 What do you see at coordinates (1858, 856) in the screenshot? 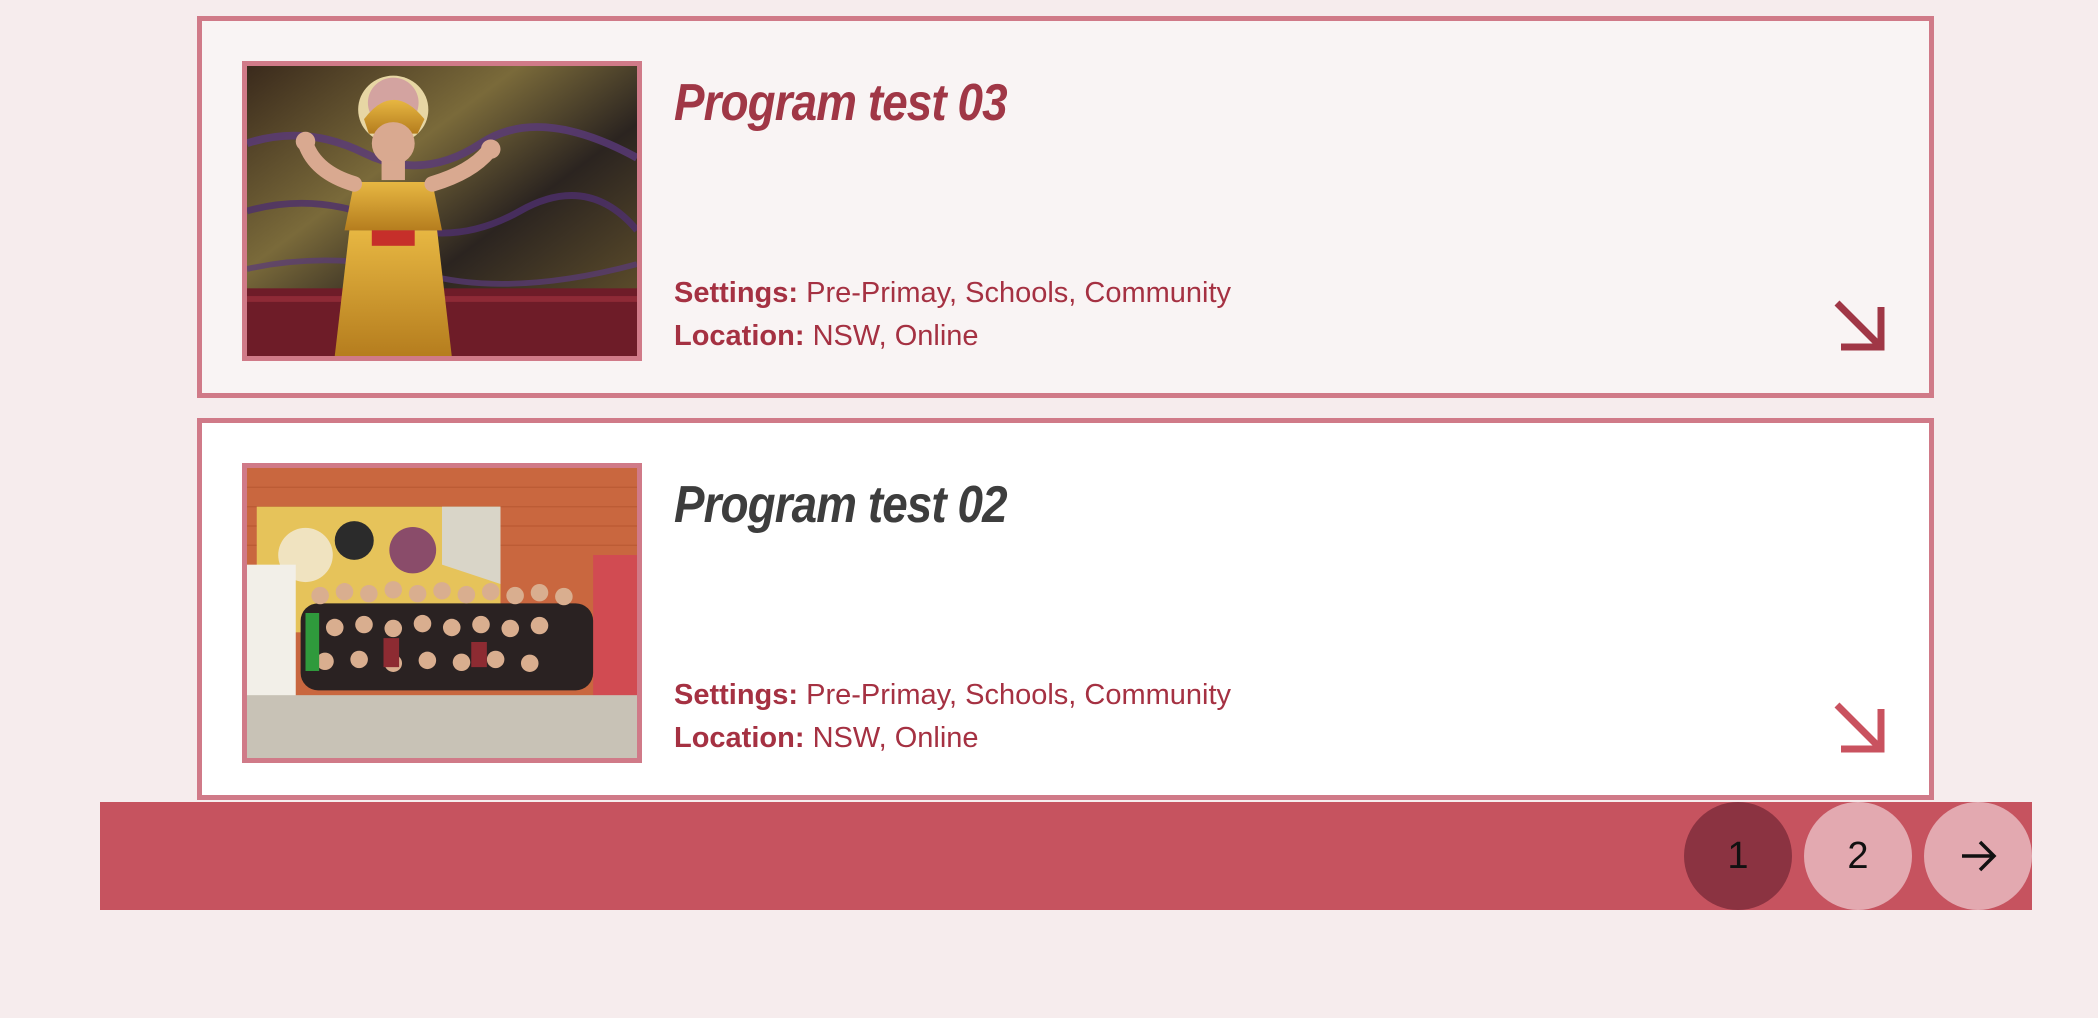
I see `page-button-2: 2` at bounding box center [1858, 856].